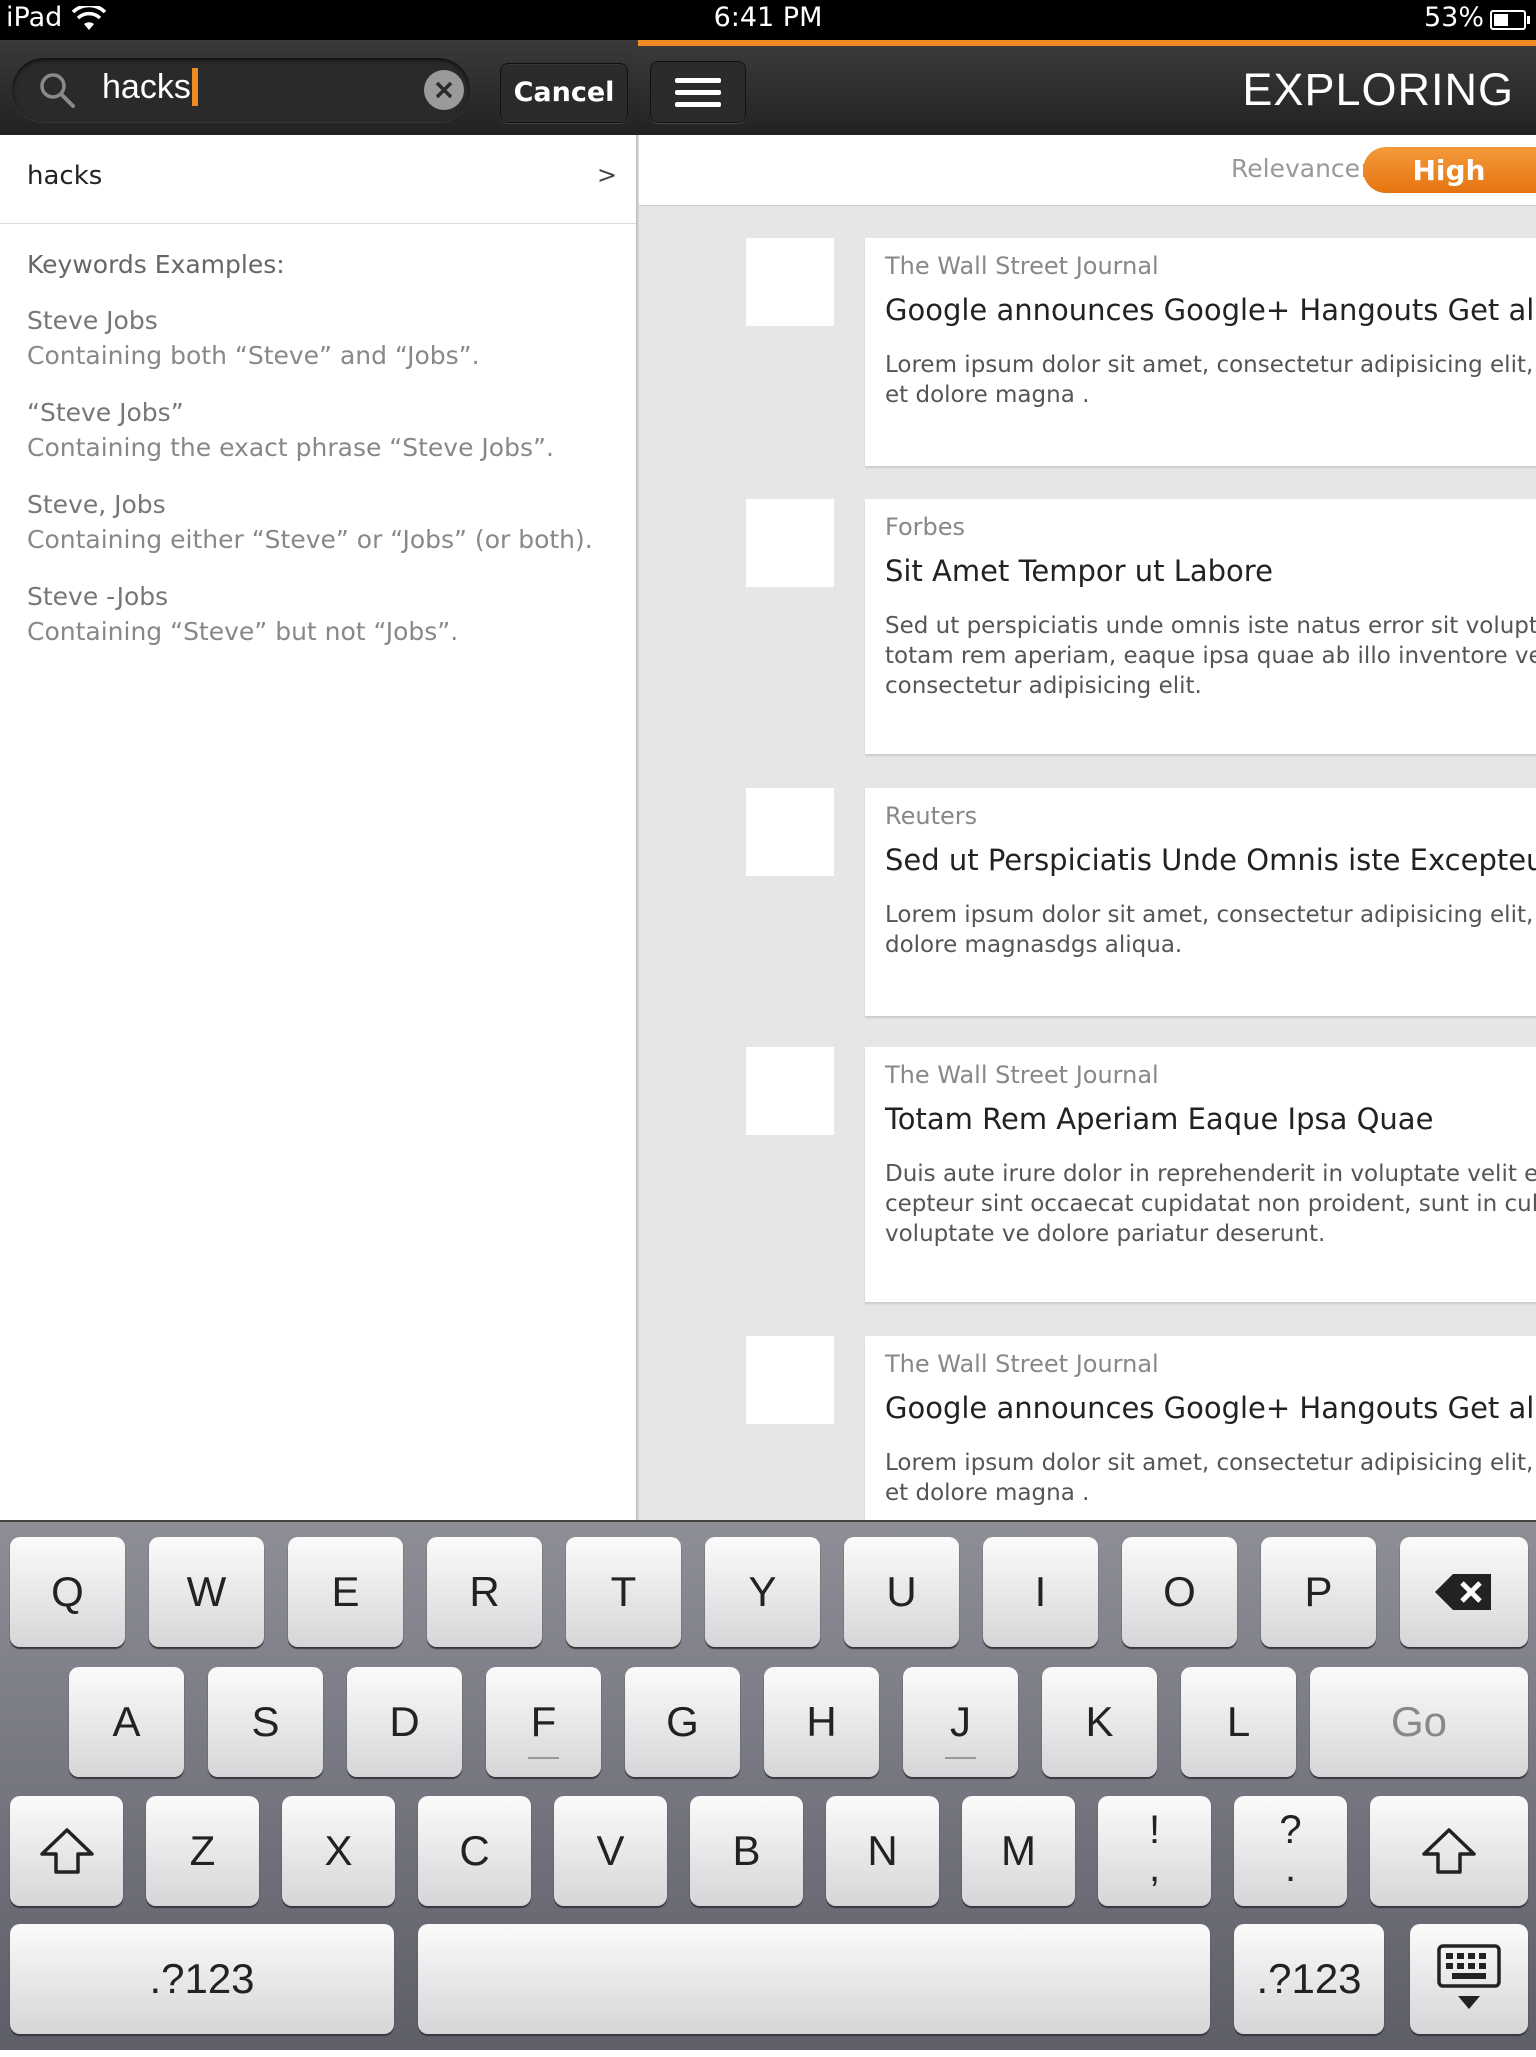 The image size is (1536, 2057). Describe the element at coordinates (814, 1979) in the screenshot. I see `space-key` at that location.